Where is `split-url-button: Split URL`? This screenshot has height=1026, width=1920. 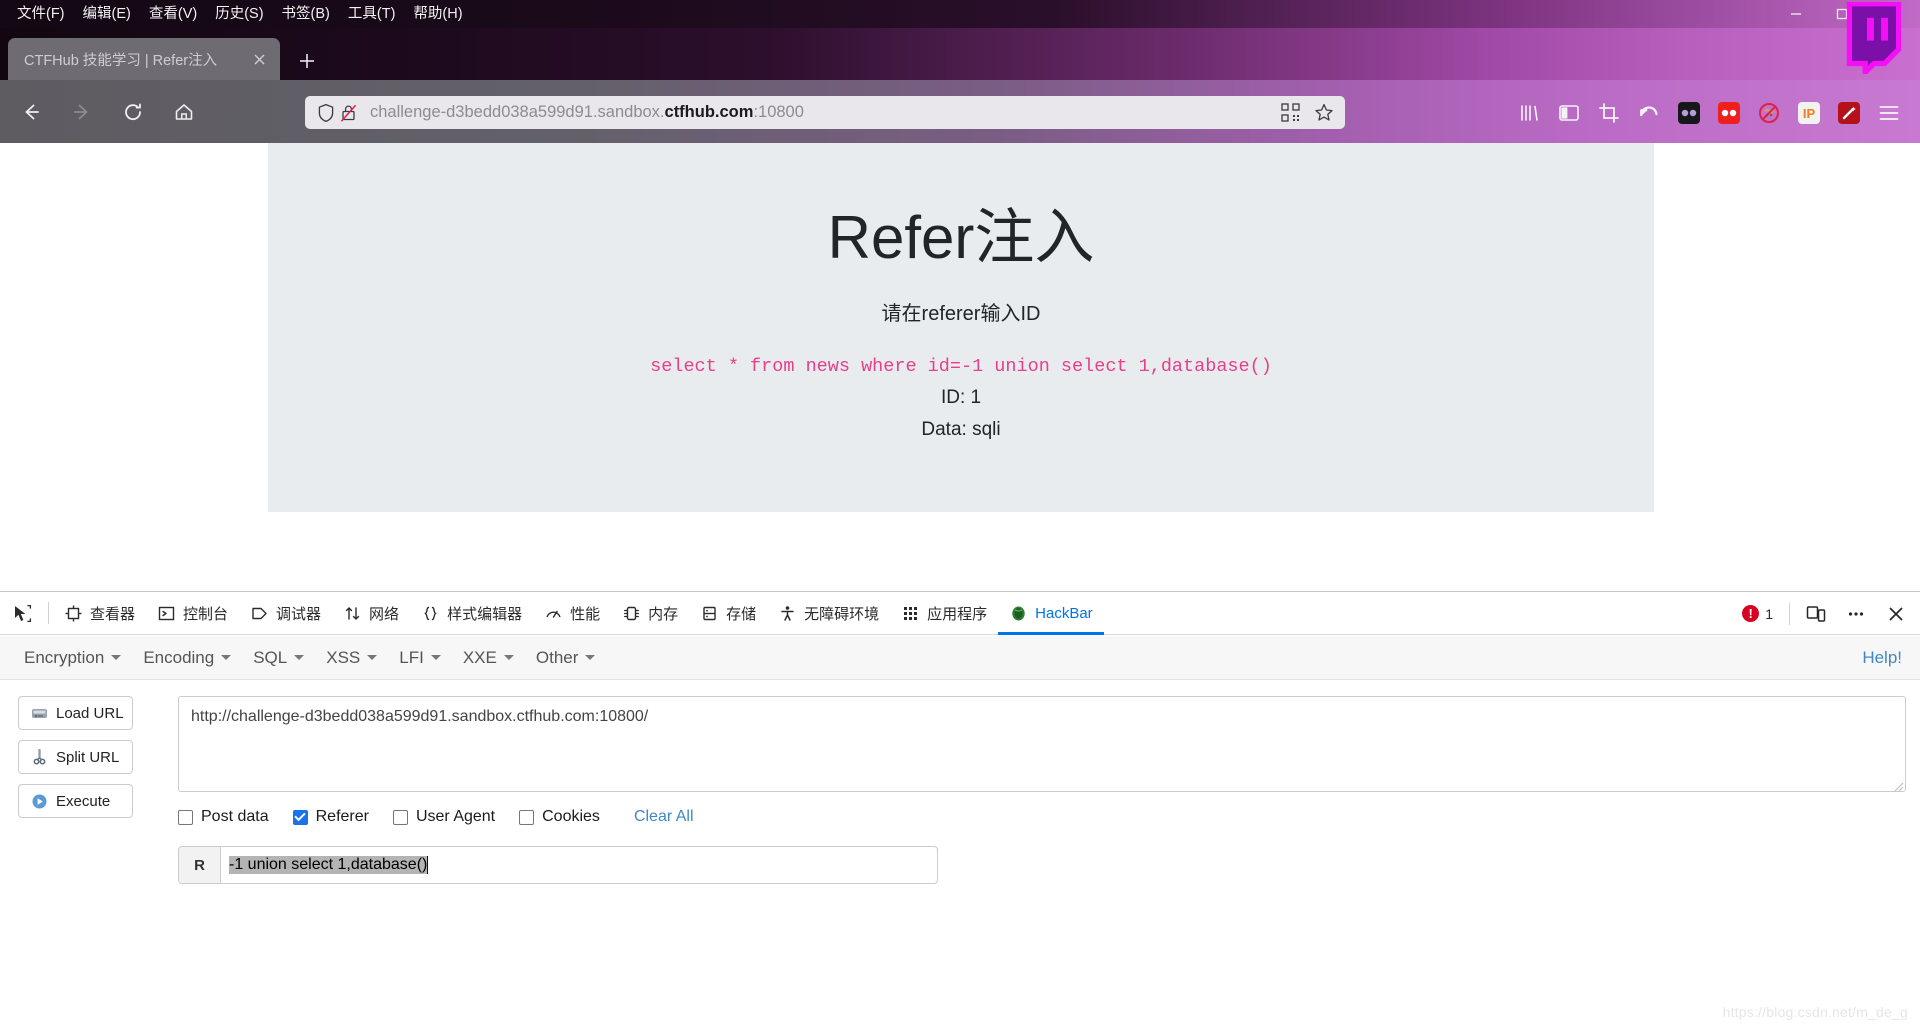 split-url-button: Split URL is located at coordinates (75, 757).